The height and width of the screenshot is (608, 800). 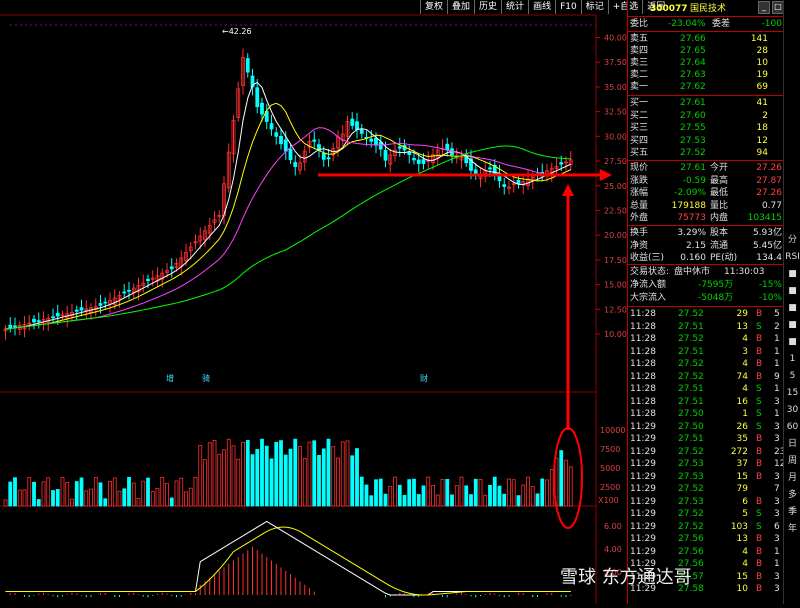 What do you see at coordinates (767, 245) in the screenshot?
I see `stats-value-2: 5.45亿` at bounding box center [767, 245].